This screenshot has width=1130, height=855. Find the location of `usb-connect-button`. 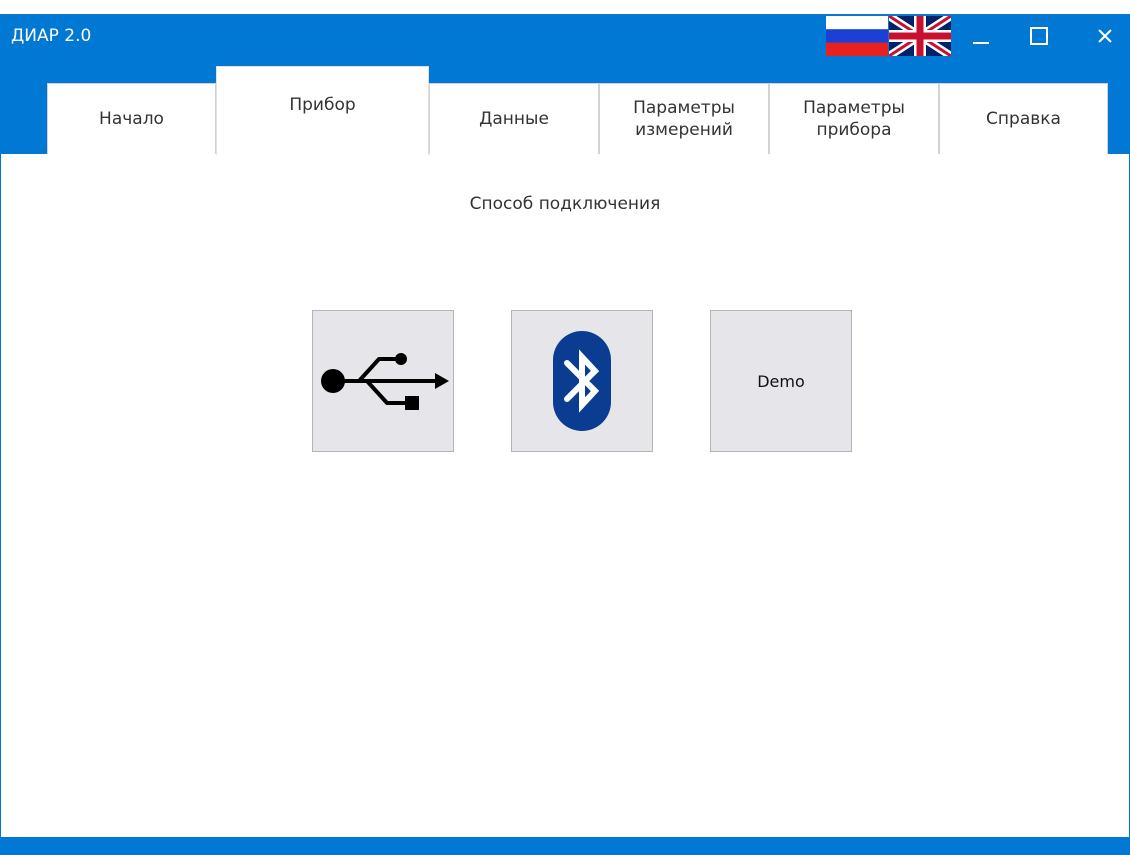

usb-connect-button is located at coordinates (383, 381).